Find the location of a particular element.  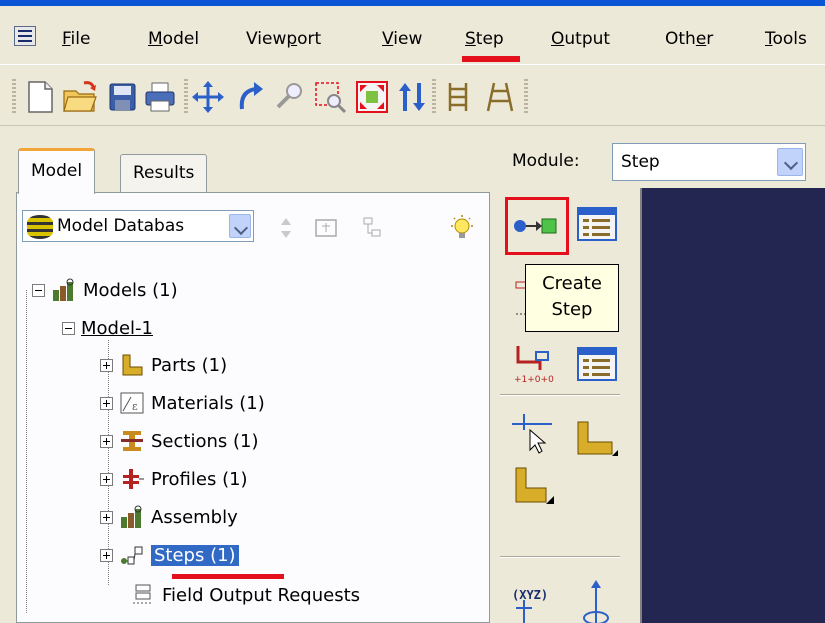

database-selector-bar: Model Databas is located at coordinates (142, 224).